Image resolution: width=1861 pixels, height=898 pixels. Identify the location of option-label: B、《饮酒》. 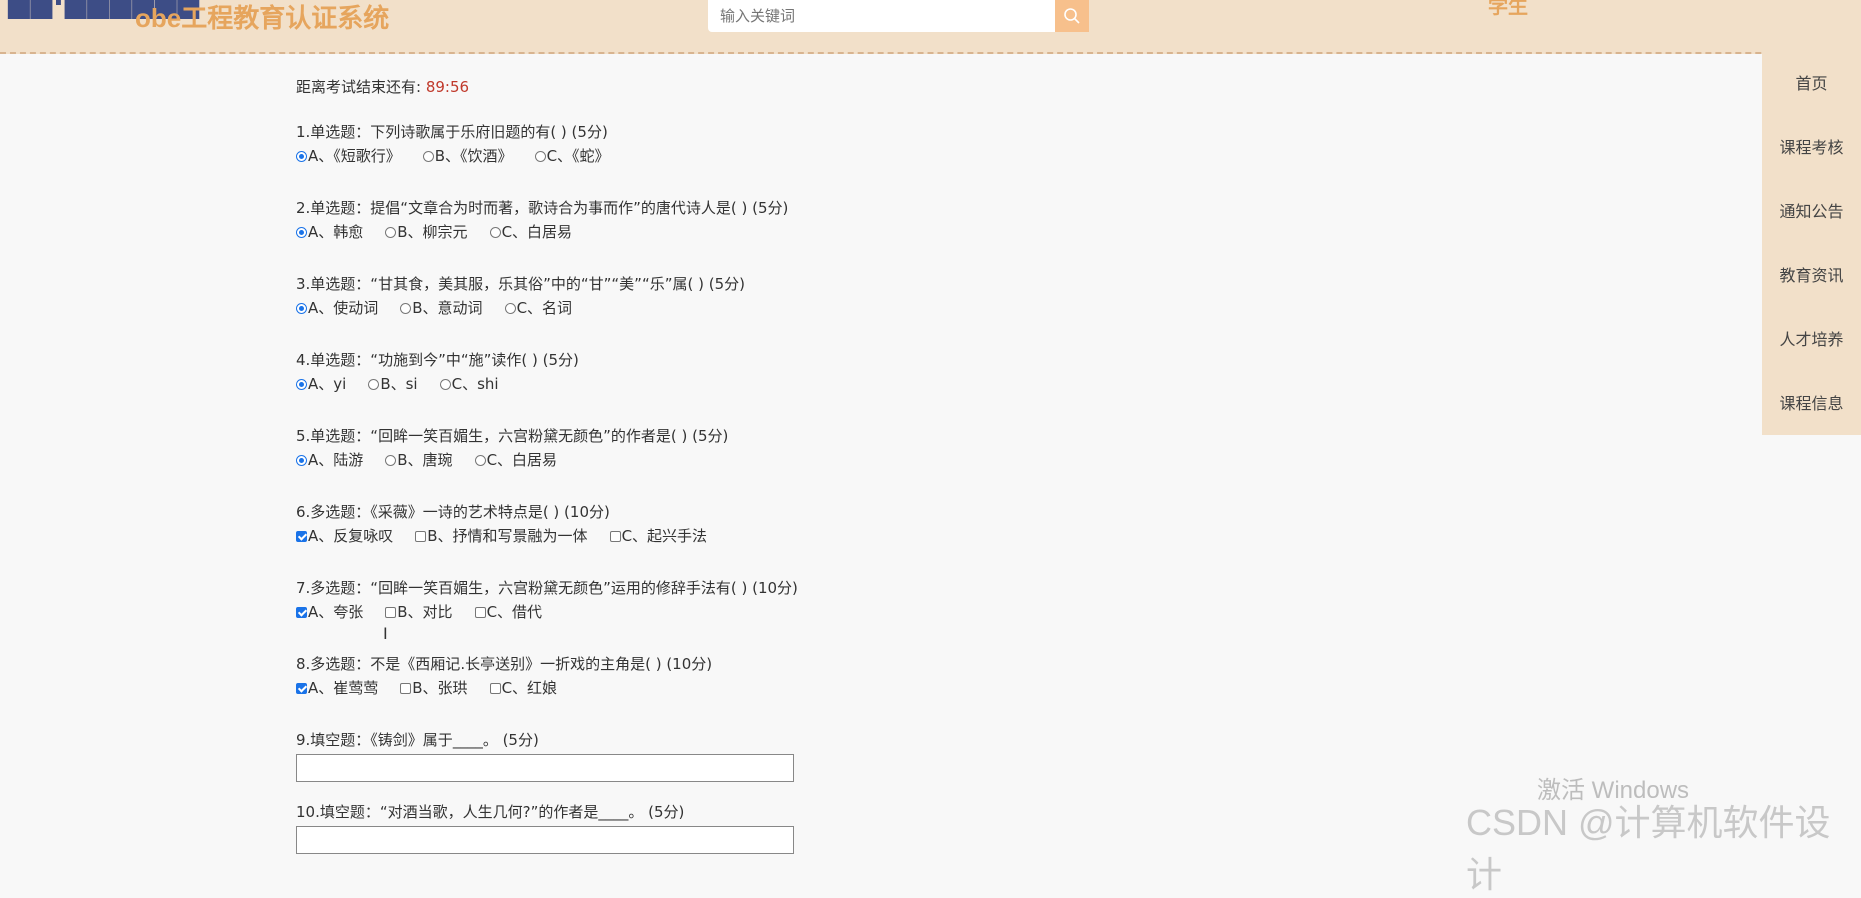
(473, 156).